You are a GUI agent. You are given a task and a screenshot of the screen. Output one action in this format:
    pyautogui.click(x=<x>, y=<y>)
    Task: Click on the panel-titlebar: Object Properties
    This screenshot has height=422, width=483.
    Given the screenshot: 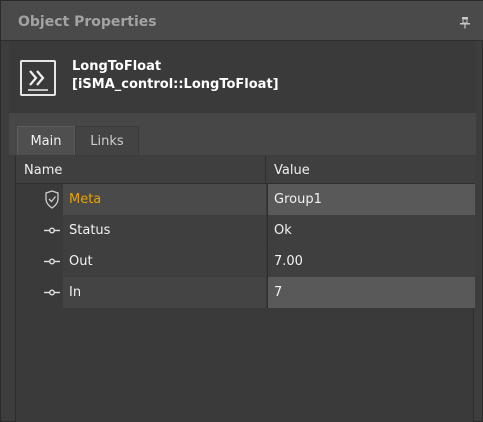 What is the action you would take?
    pyautogui.click(x=242, y=21)
    